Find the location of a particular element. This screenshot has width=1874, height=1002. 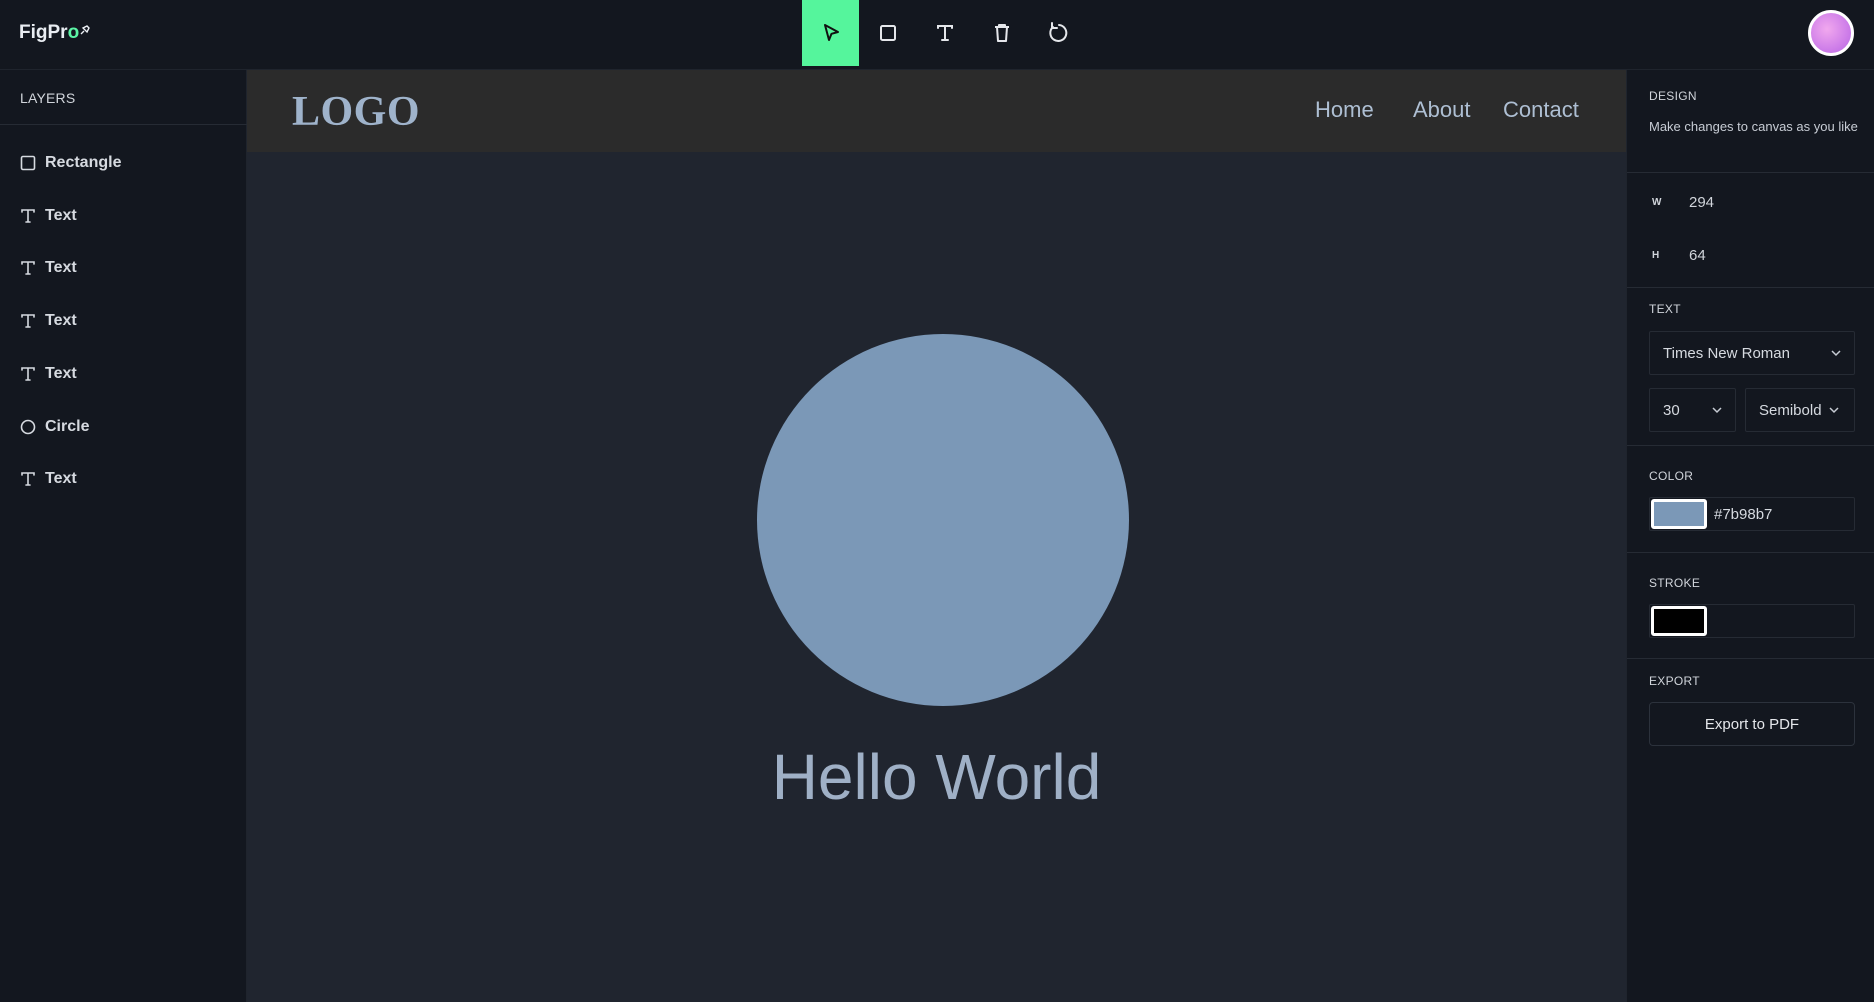

select-tool-button is located at coordinates (830, 33).